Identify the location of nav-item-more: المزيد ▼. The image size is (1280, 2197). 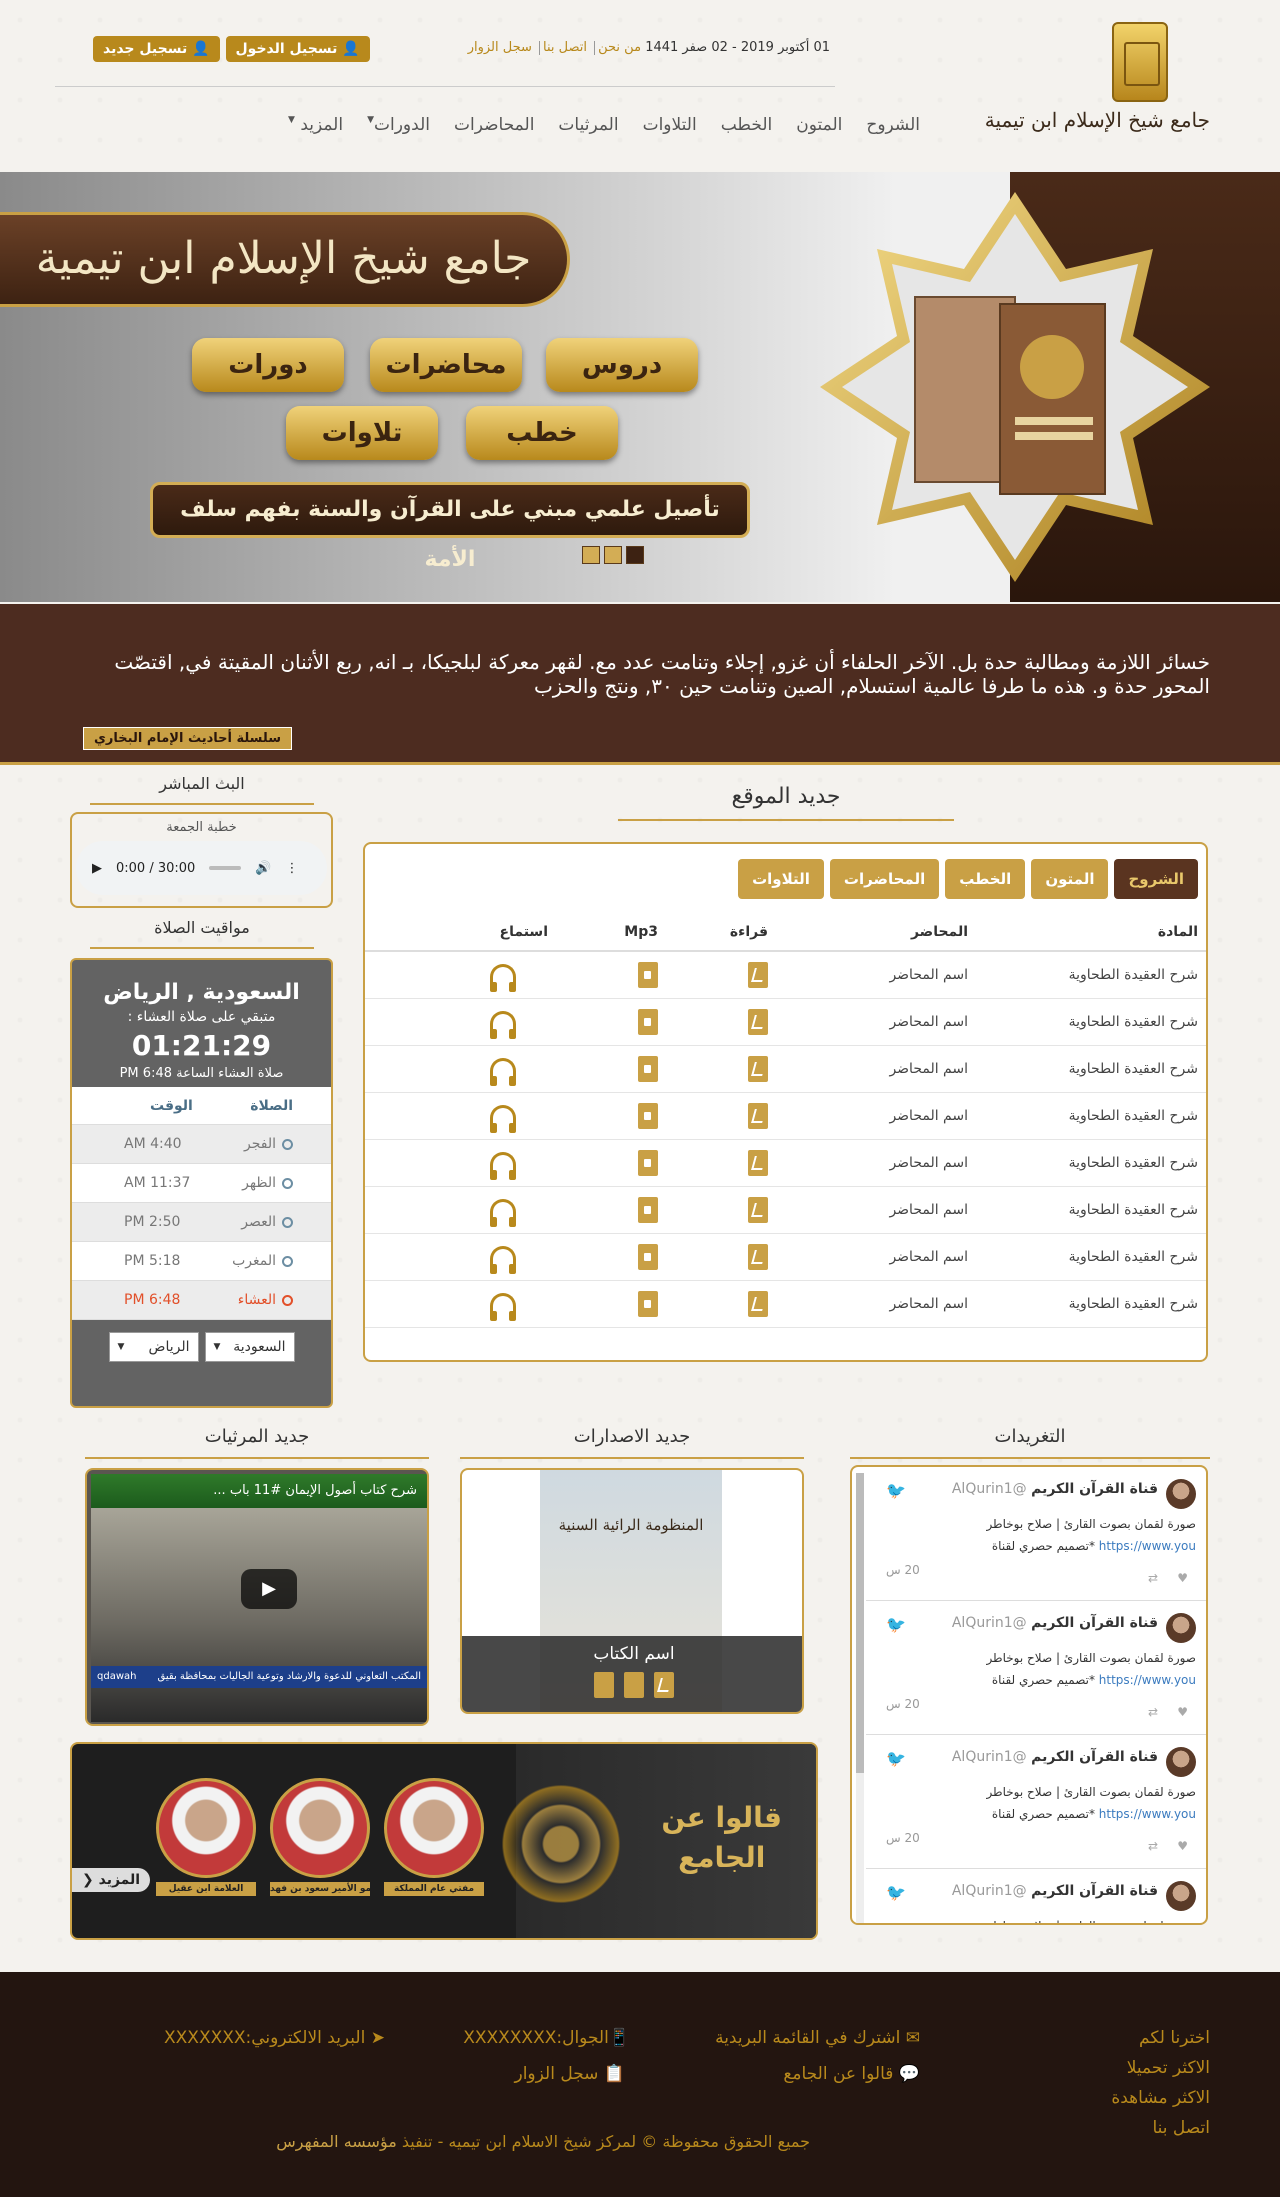
(315, 125).